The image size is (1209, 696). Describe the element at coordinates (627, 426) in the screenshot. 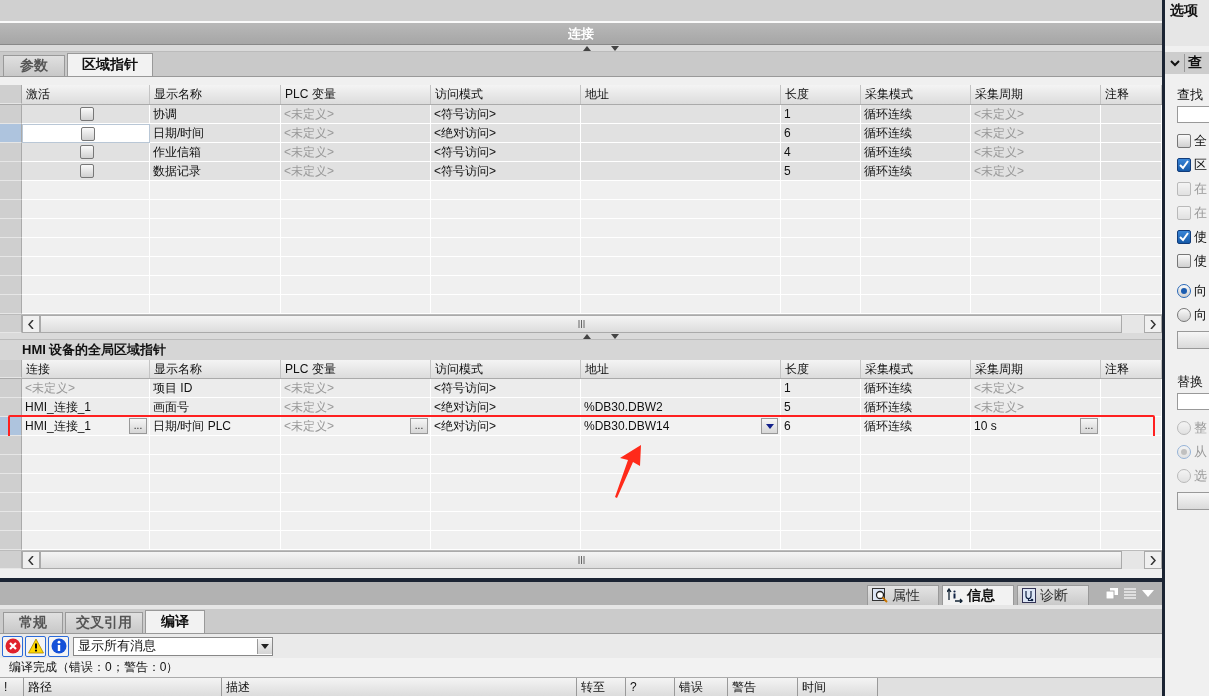

I see `cell-text: %DB30.DBW14` at that location.